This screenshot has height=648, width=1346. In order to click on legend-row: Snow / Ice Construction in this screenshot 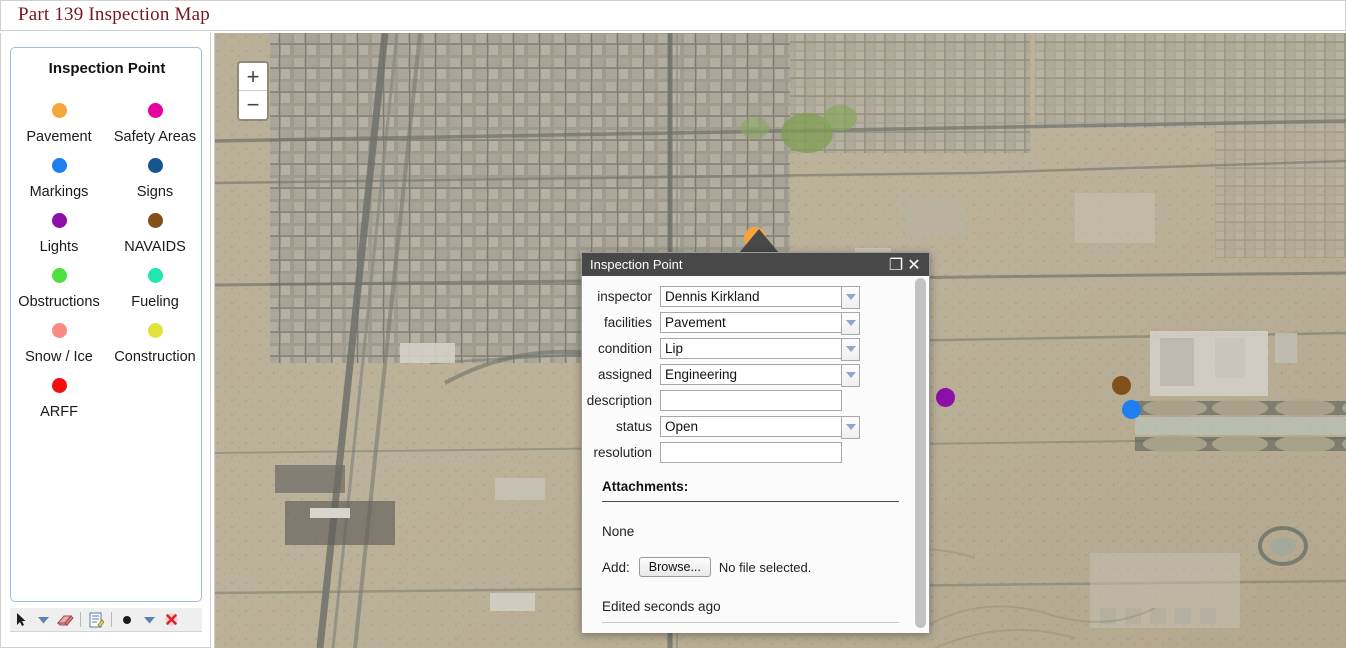, I will do `click(107, 339)`.